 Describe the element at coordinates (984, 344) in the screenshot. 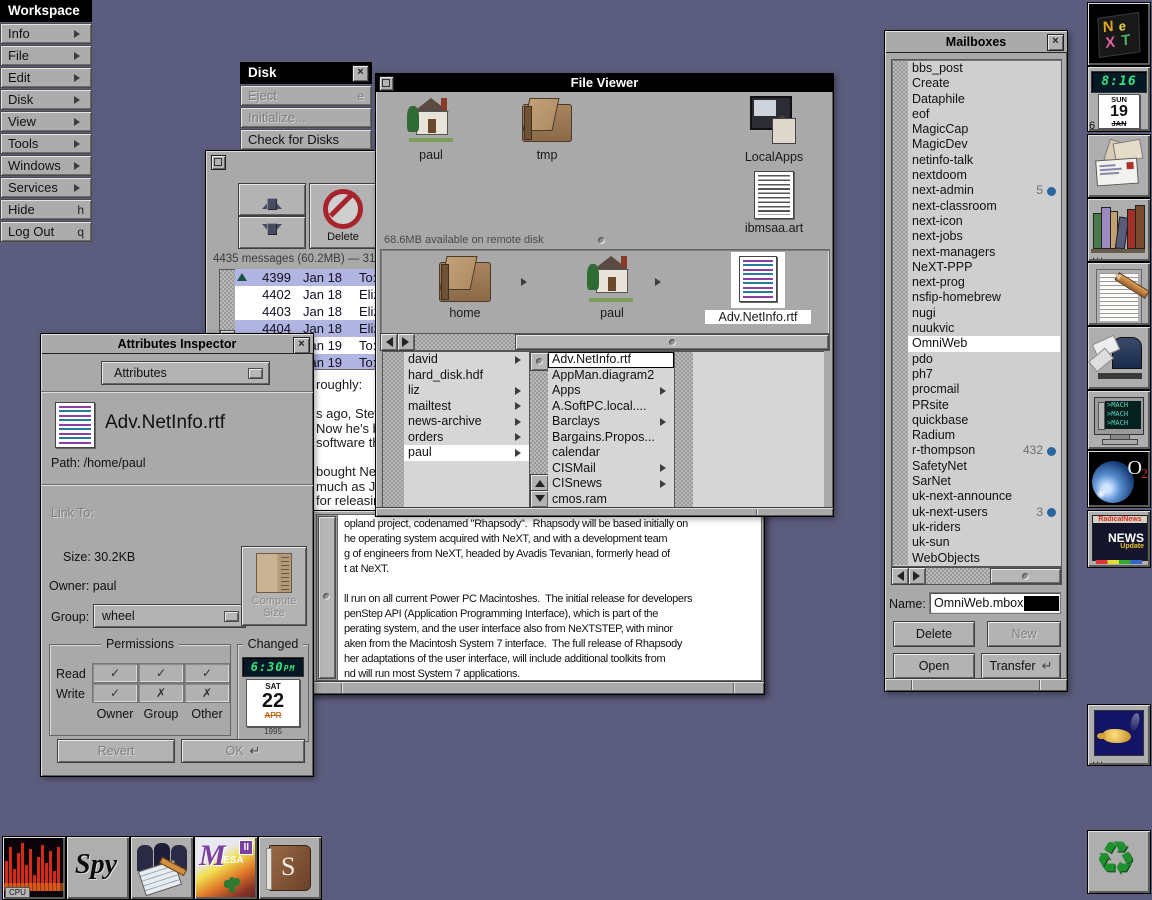

I see `mailbox-item: OmniWeb` at that location.